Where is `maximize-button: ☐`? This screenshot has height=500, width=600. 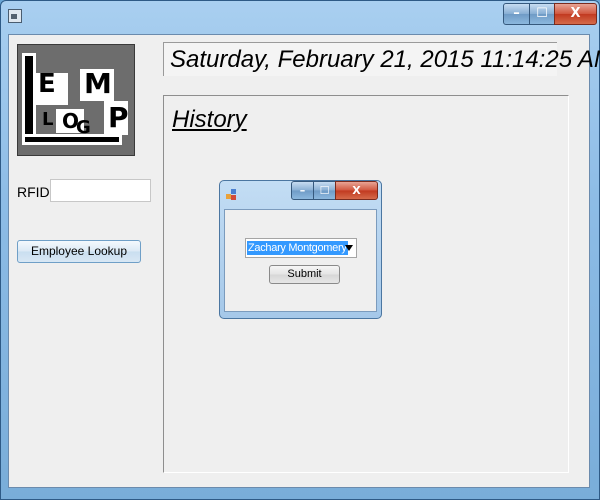 maximize-button: ☐ is located at coordinates (542, 14).